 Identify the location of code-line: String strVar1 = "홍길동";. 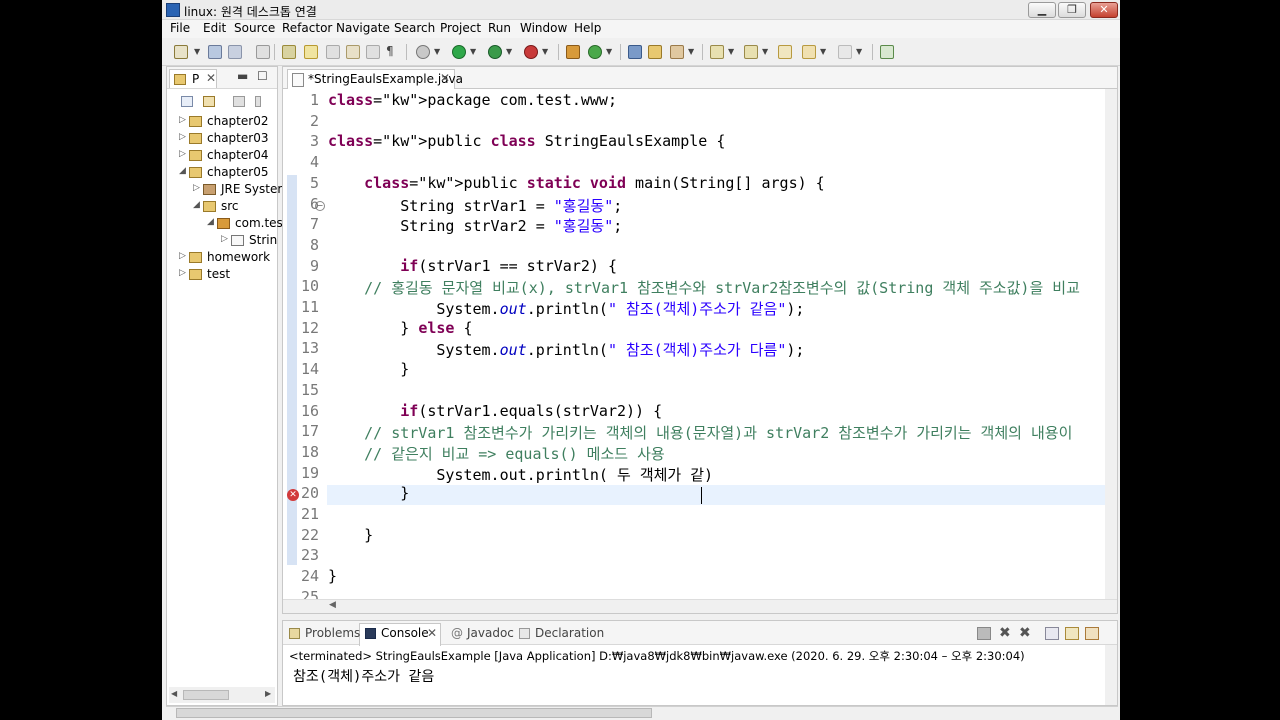
(475, 205).